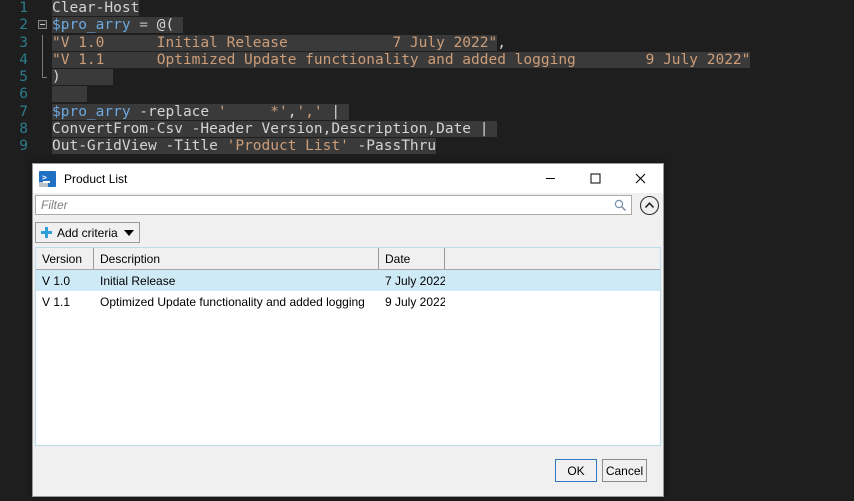  I want to click on code-token: 'Product List', so click(287, 146).